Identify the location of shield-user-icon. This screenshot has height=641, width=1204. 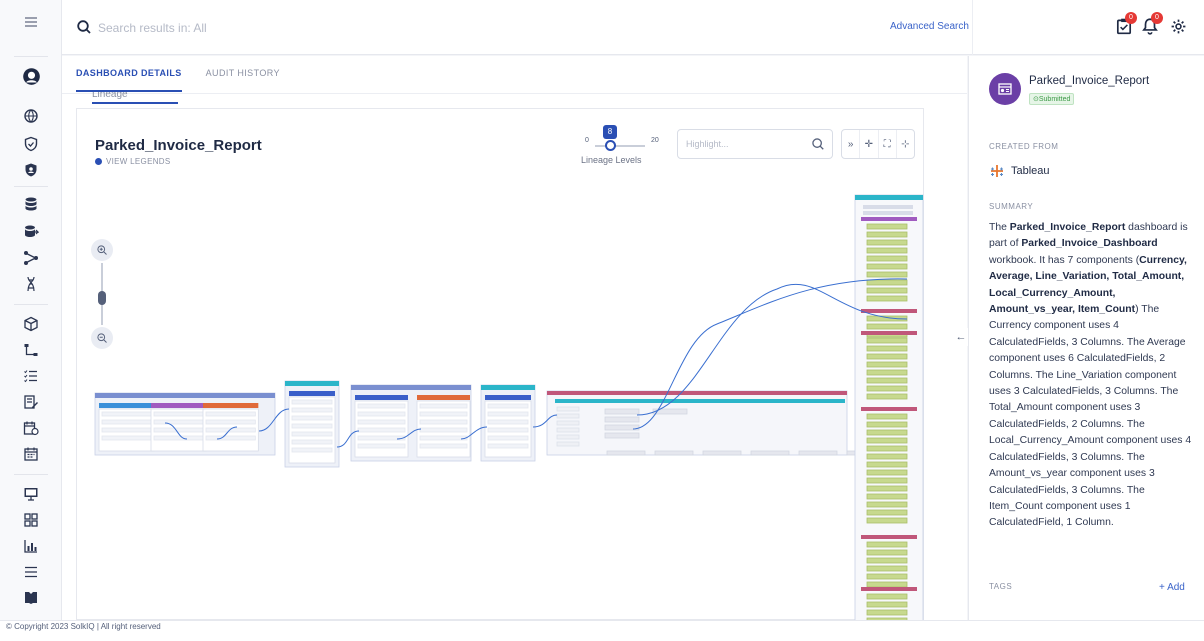
(31, 170).